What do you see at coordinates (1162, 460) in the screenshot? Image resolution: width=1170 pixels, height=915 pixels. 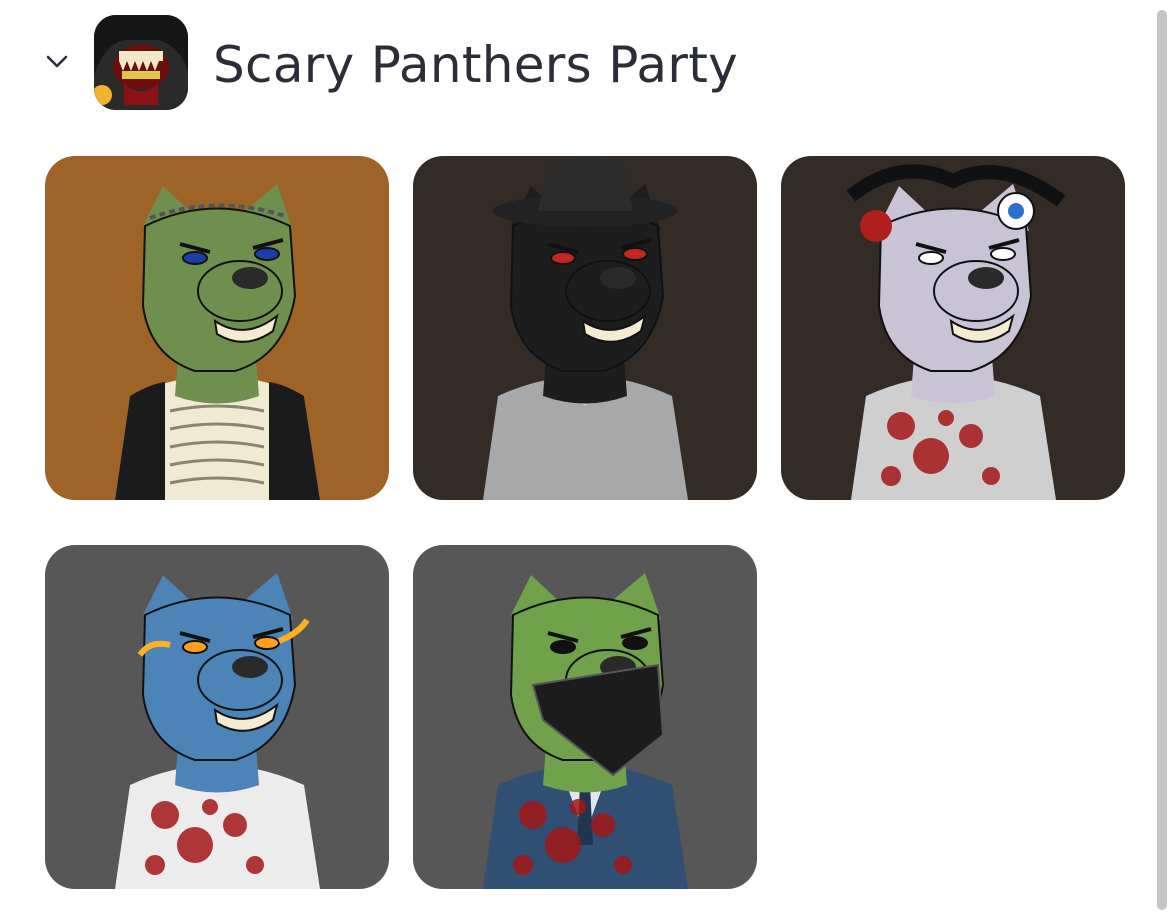 I see `scrollbar` at bounding box center [1162, 460].